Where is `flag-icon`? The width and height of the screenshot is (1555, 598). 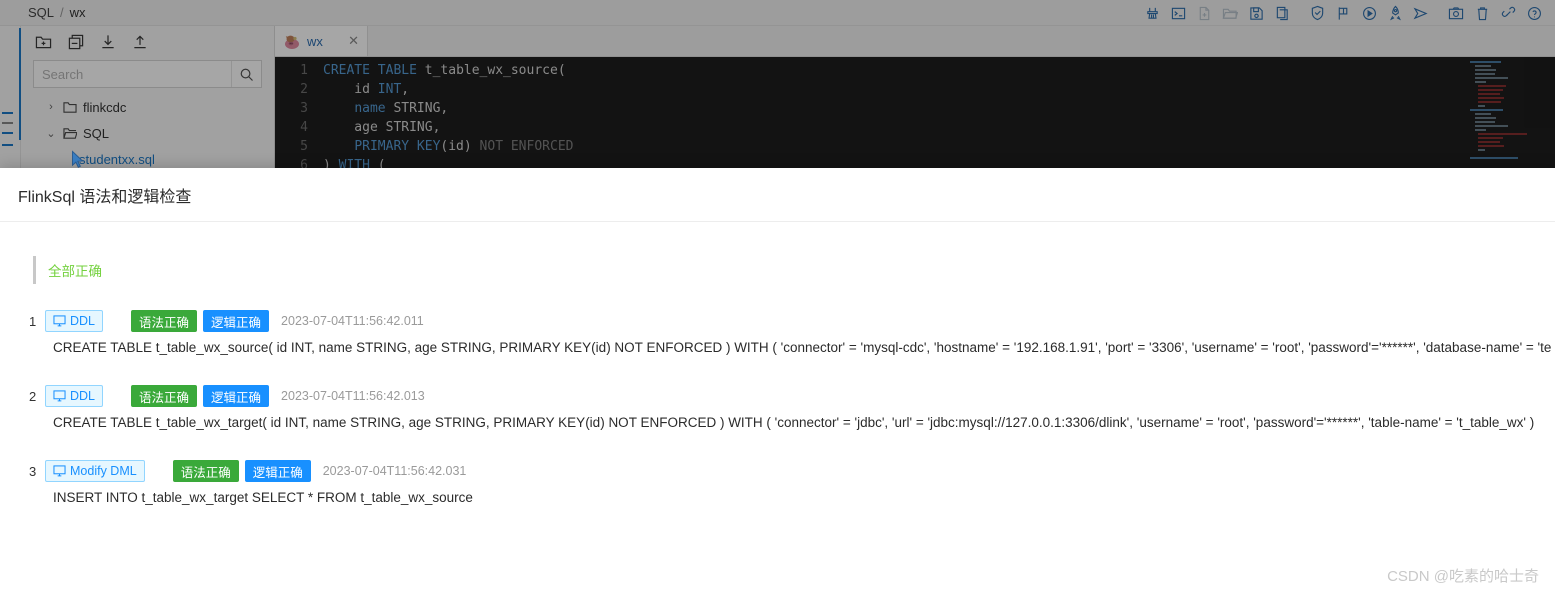 flag-icon is located at coordinates (1343, 13).